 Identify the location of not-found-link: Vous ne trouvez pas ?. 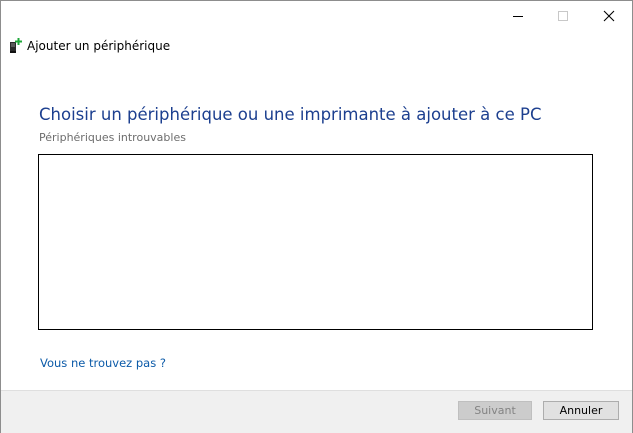
(103, 363).